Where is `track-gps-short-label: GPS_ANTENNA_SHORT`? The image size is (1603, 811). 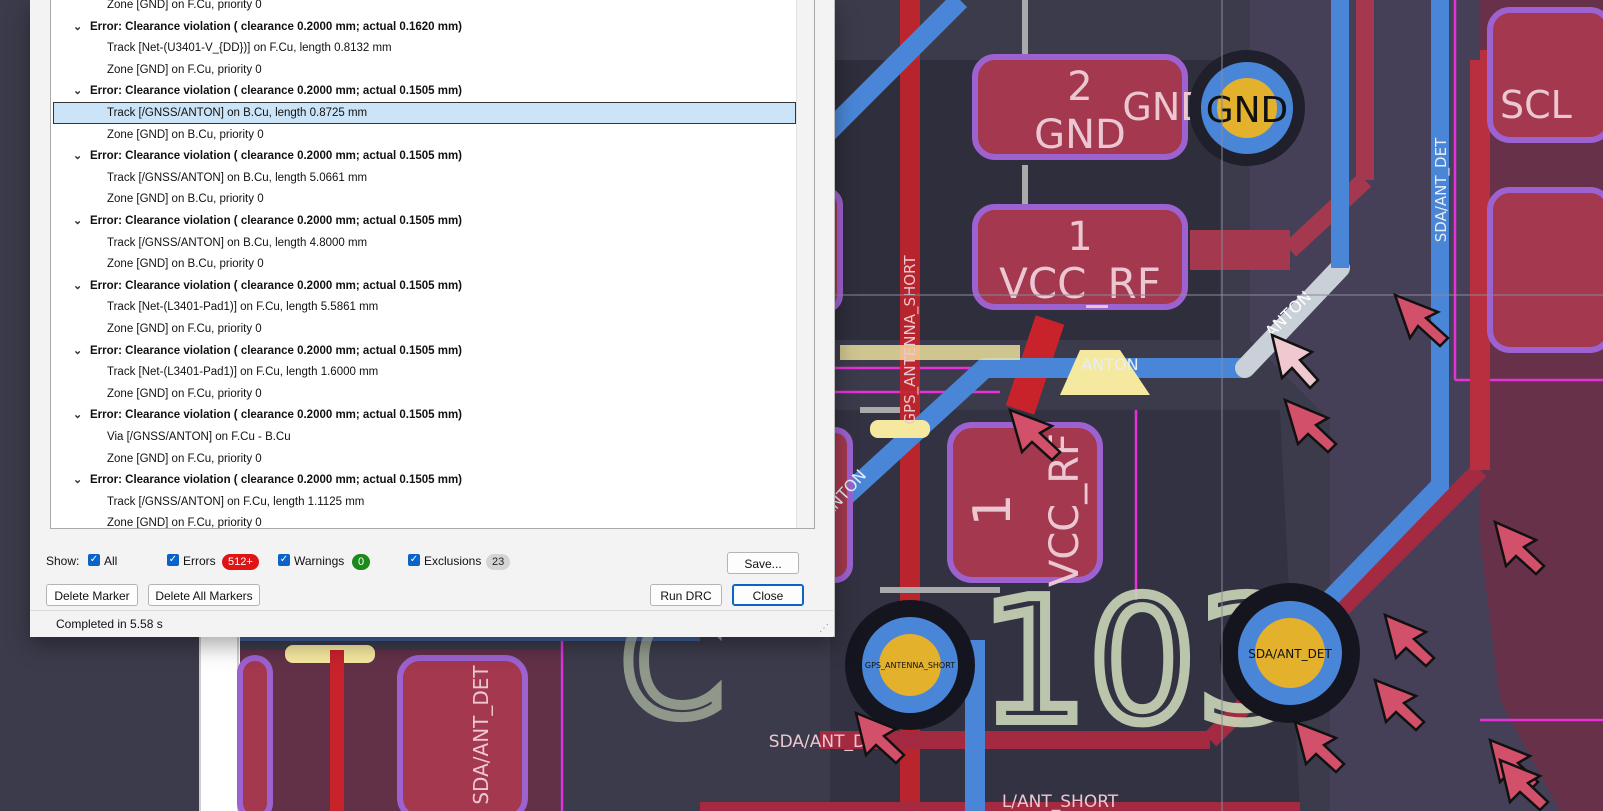
track-gps-short-label: GPS_ANTENNA_SHORT is located at coordinates (910, 340).